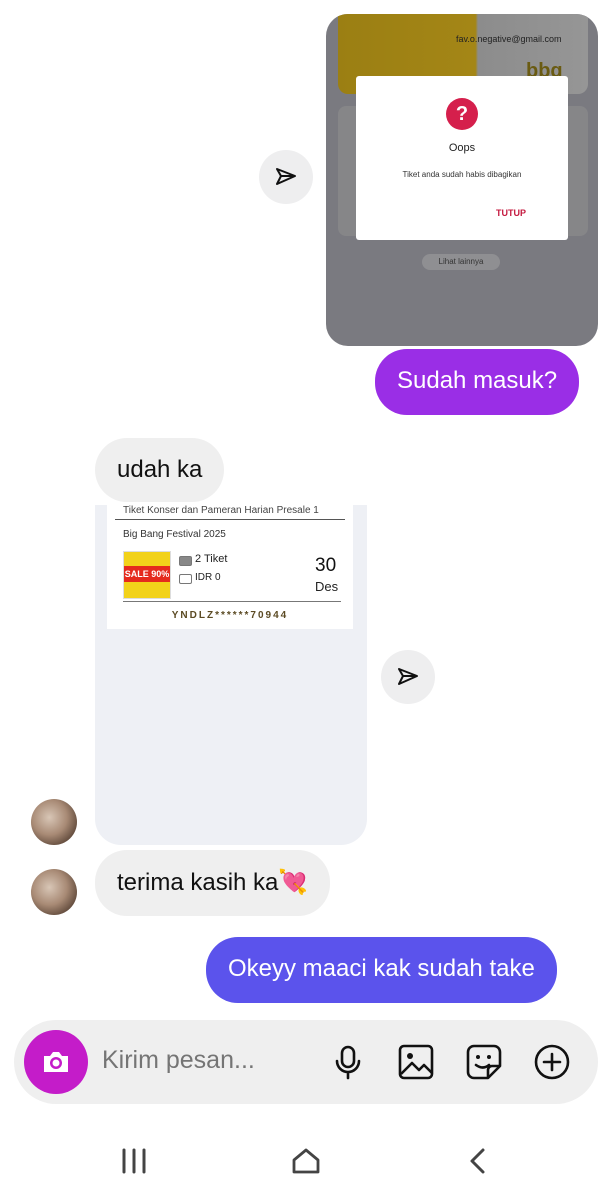 The image size is (612, 1200). Describe the element at coordinates (232, 601) in the screenshot. I see `ticket-divider` at that location.